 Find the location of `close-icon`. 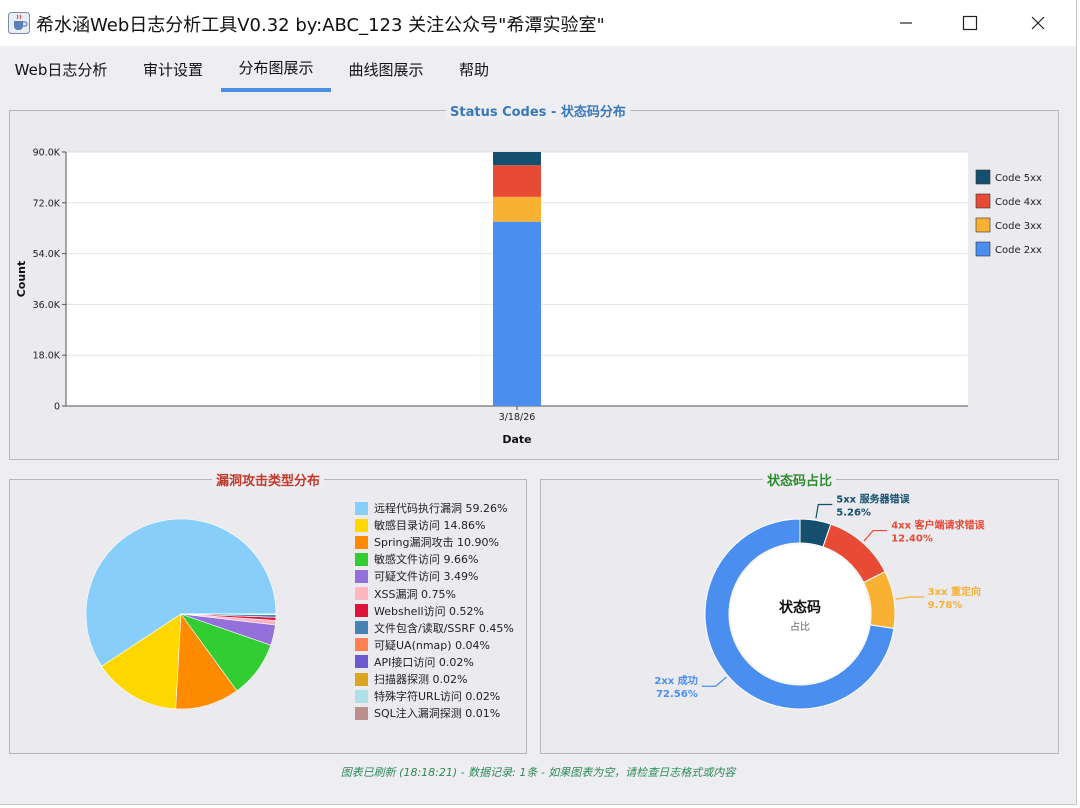

close-icon is located at coordinates (1038, 23).